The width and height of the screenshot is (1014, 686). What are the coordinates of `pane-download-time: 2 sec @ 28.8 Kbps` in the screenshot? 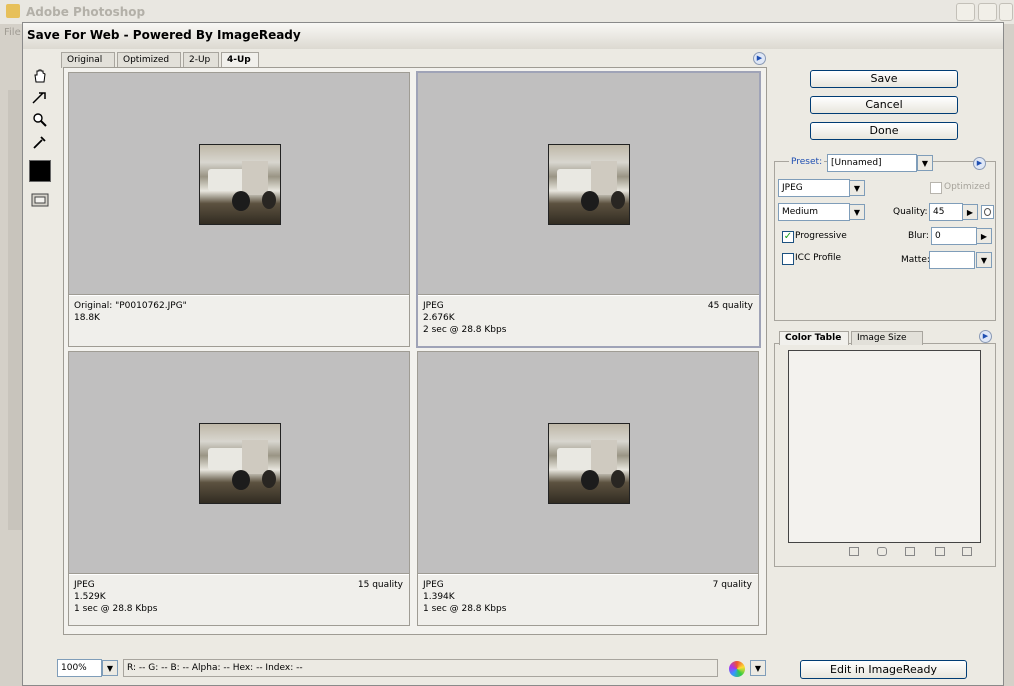 It's located at (465, 330).